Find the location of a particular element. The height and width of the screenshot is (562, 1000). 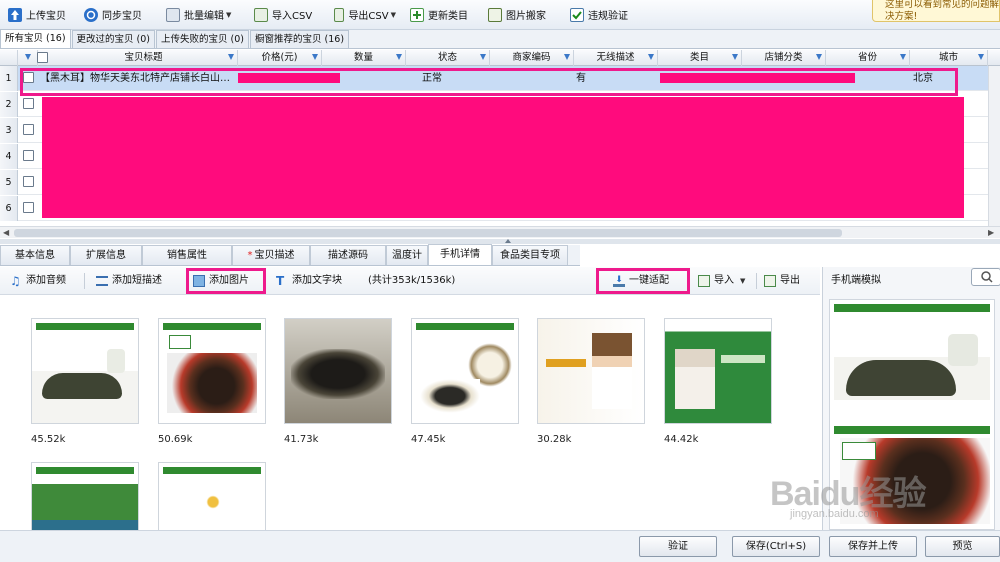

add-image-button: 添加图片 is located at coordinates (226, 281).